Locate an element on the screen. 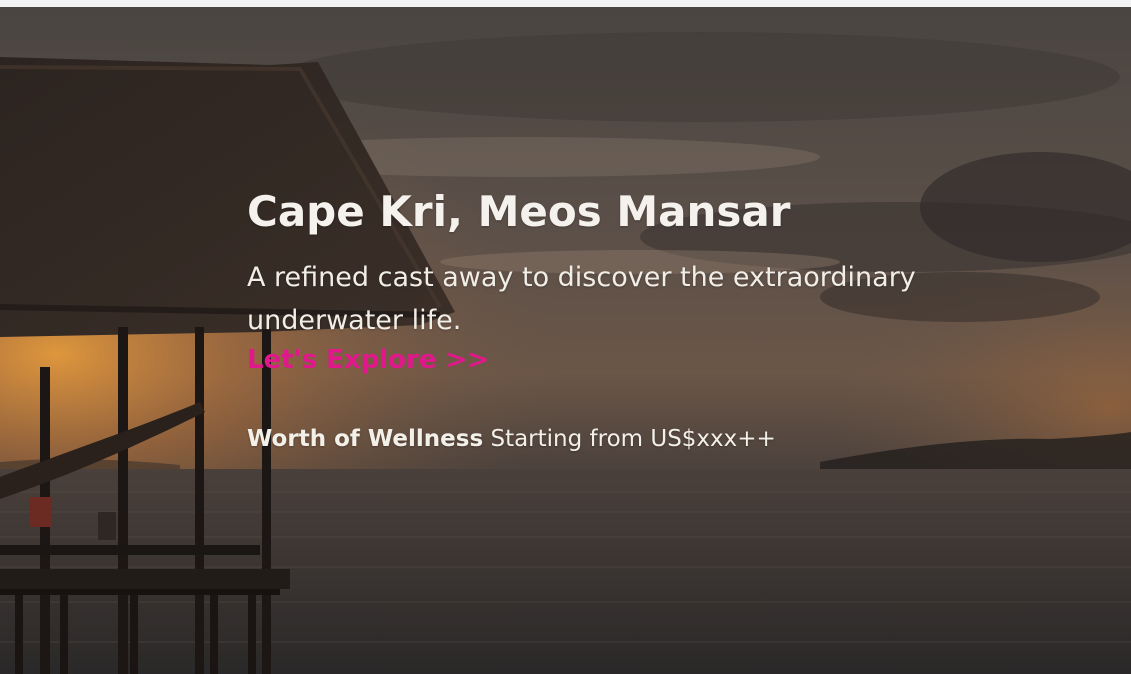 Image resolution: width=1131 pixels, height=674 pixels. price-text: Starting from US$xxx++ is located at coordinates (629, 439).